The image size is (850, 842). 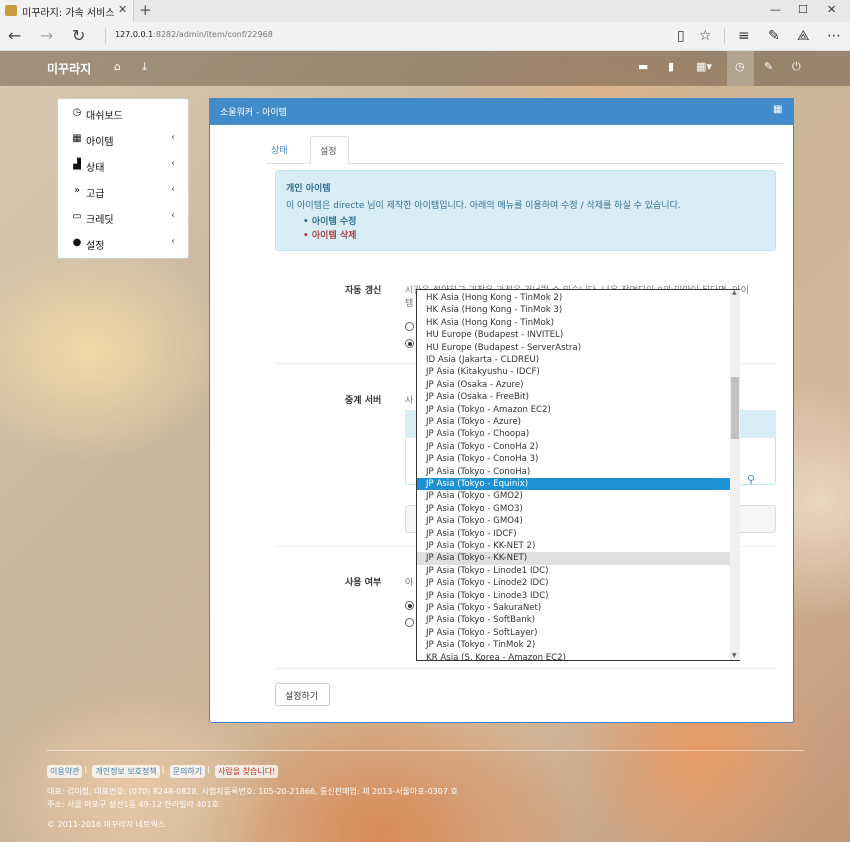 What do you see at coordinates (574, 410) in the screenshot?
I see `dropdown-option: JP Asia (Tokyo - Amazon EC2)` at bounding box center [574, 410].